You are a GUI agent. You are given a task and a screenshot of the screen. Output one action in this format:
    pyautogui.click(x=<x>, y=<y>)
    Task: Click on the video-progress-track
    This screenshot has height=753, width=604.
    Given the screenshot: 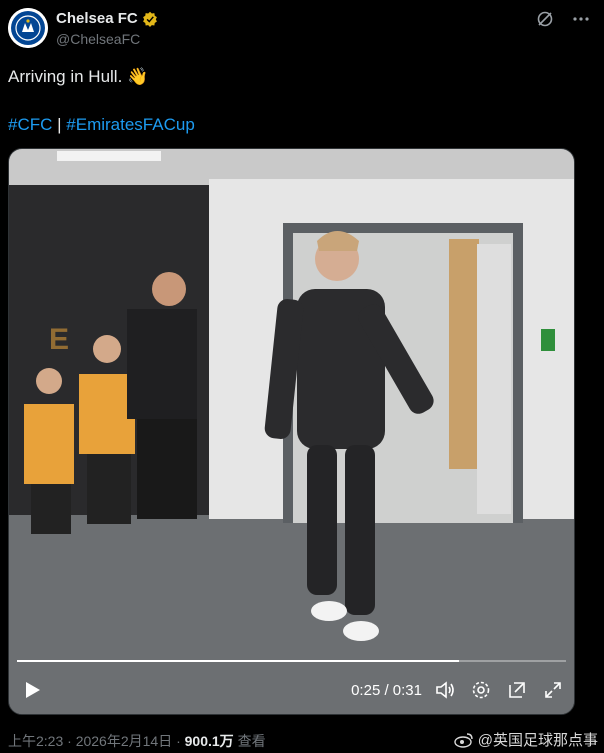 What is the action you would take?
    pyautogui.click(x=291, y=661)
    